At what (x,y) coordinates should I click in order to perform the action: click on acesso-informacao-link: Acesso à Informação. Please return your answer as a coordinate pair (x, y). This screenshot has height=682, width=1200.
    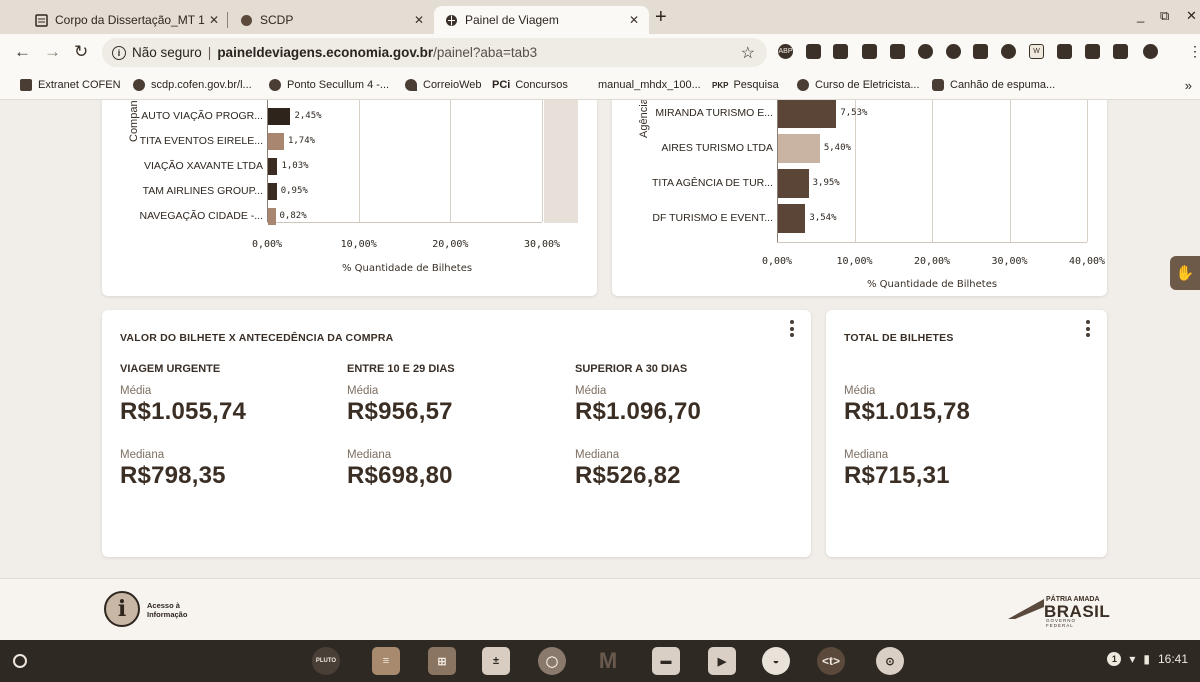
    Looking at the image, I should click on (167, 610).